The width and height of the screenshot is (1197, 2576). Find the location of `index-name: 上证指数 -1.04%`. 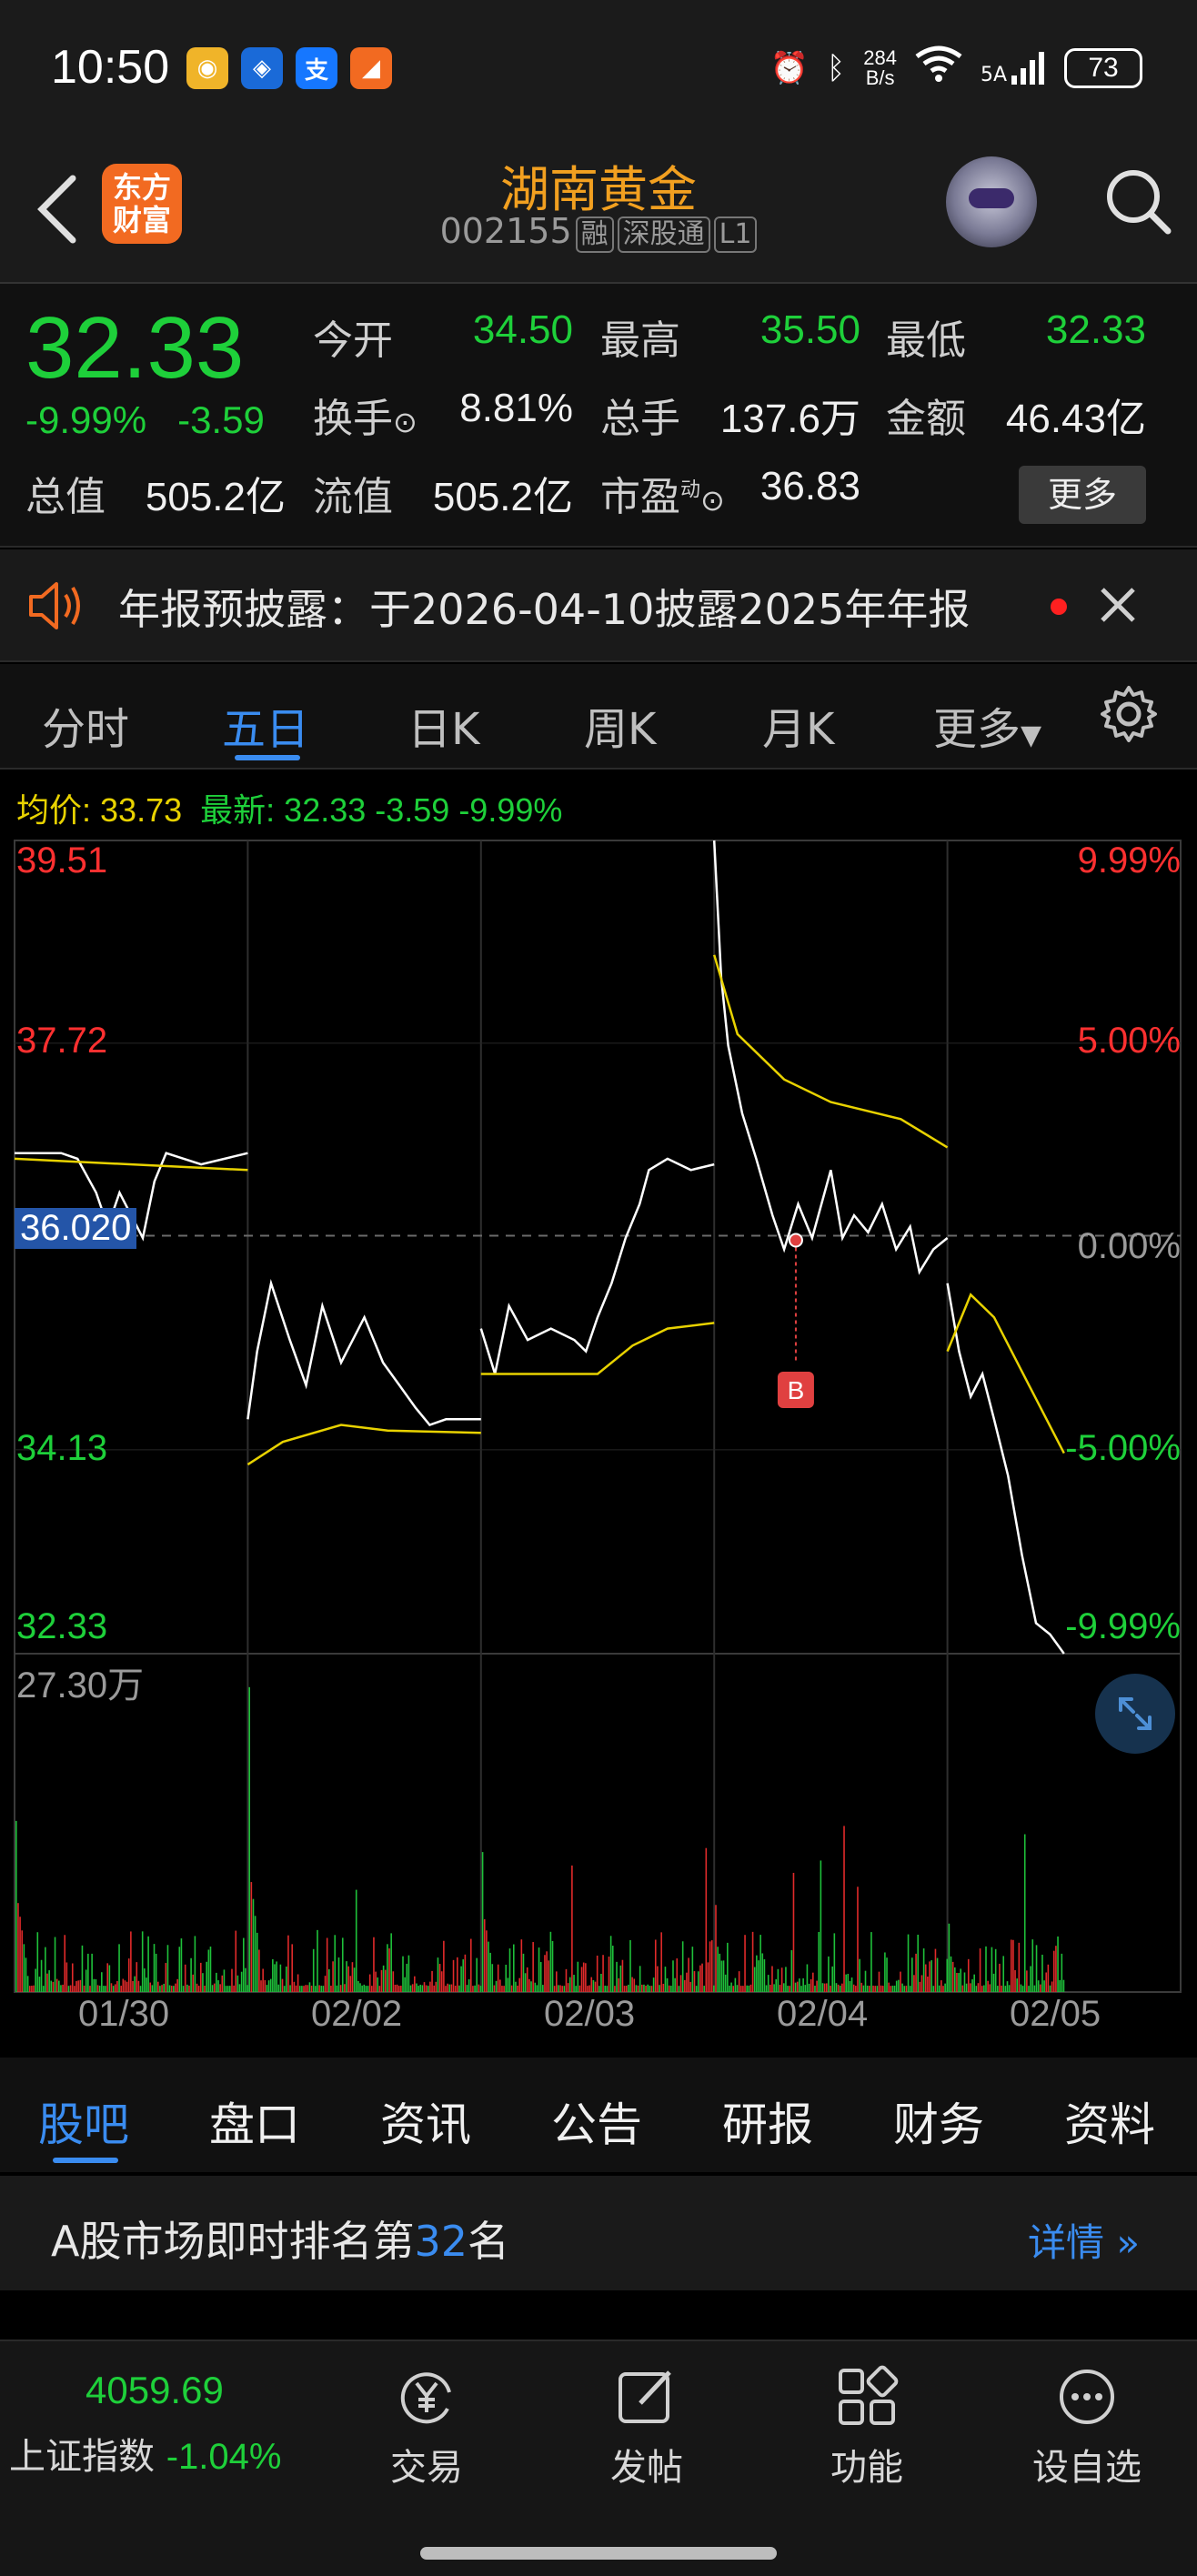

index-name: 上证指数 -1.04% is located at coordinates (145, 2453).